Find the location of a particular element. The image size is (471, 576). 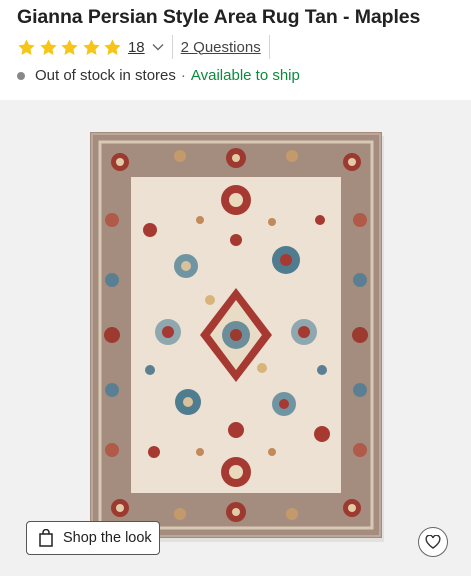

status-dot is located at coordinates (21, 75).